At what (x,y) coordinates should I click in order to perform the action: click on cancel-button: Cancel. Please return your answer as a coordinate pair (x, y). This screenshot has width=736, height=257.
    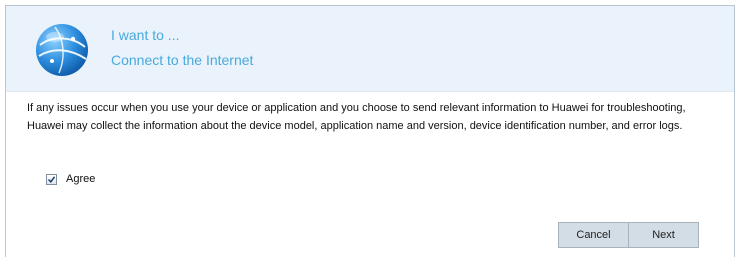
    Looking at the image, I should click on (593, 235).